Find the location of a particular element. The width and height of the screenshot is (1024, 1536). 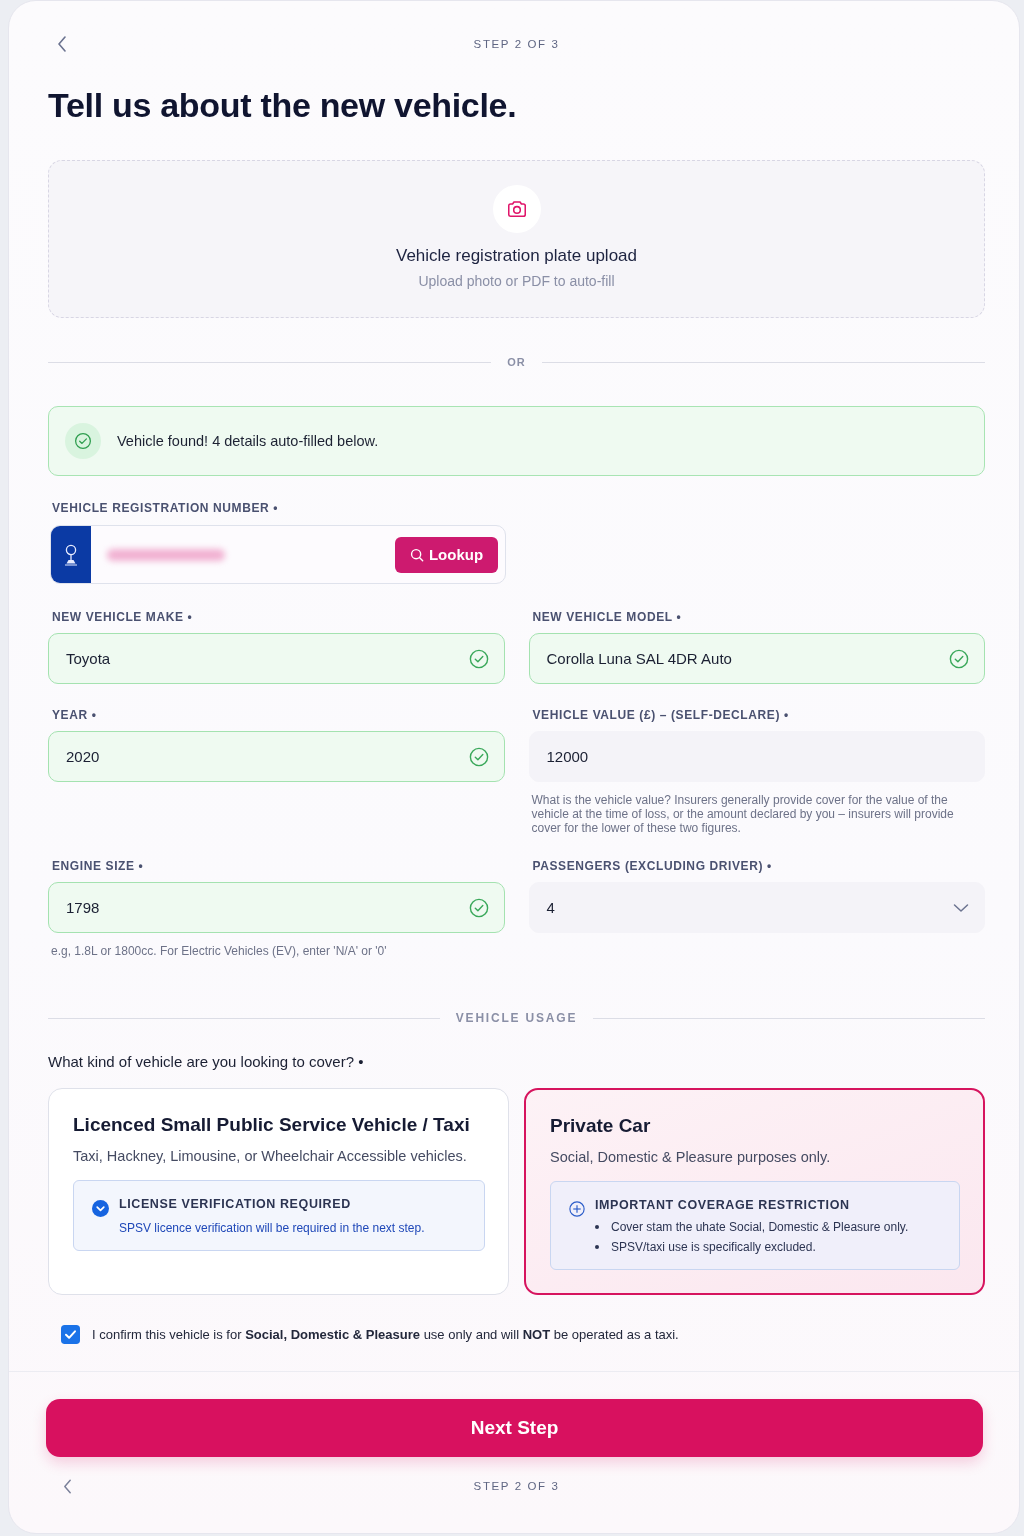

note-title: IMPORTANT COVERAGE RESTRICTION is located at coordinates (723, 1205).